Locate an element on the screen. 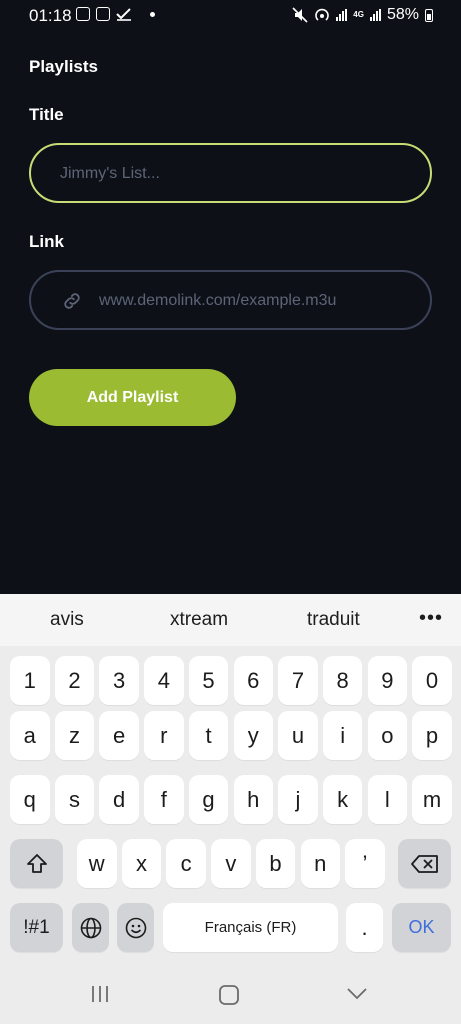  mute-icon is located at coordinates (300, 15).